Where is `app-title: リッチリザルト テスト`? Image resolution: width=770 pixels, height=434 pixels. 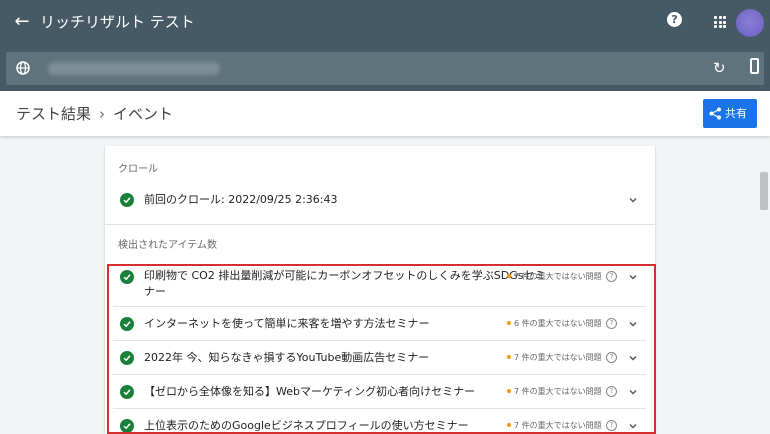
app-title: リッチリザルト テスト is located at coordinates (117, 22).